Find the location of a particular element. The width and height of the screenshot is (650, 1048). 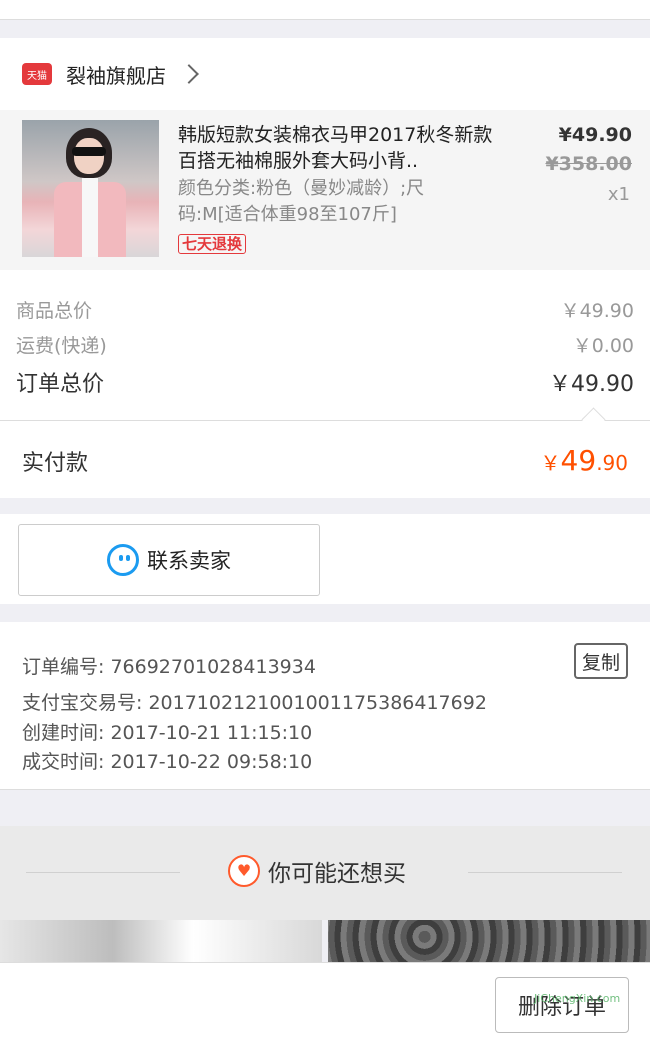

bottom-action-bar: 删除订单 is located at coordinates (325, 1005).